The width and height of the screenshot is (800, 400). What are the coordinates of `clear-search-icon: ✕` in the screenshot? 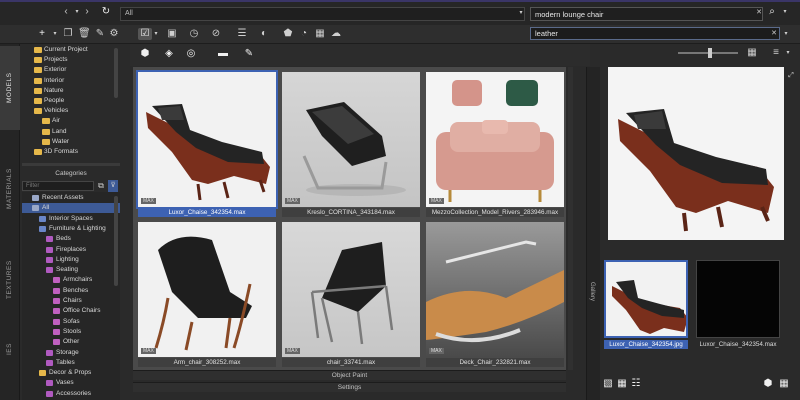 It's located at (759, 13).